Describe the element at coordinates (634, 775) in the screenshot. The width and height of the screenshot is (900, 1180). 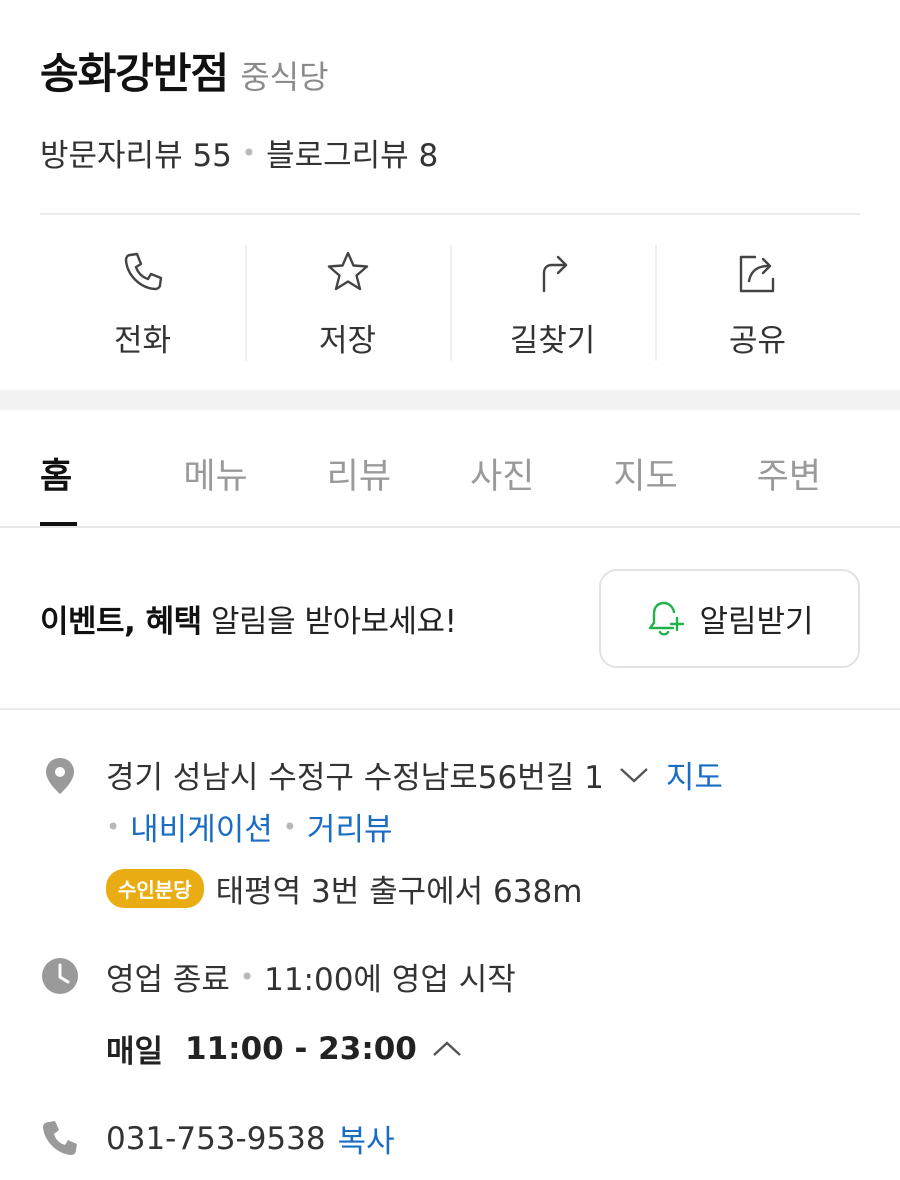
I see `chevron-down-icon` at that location.